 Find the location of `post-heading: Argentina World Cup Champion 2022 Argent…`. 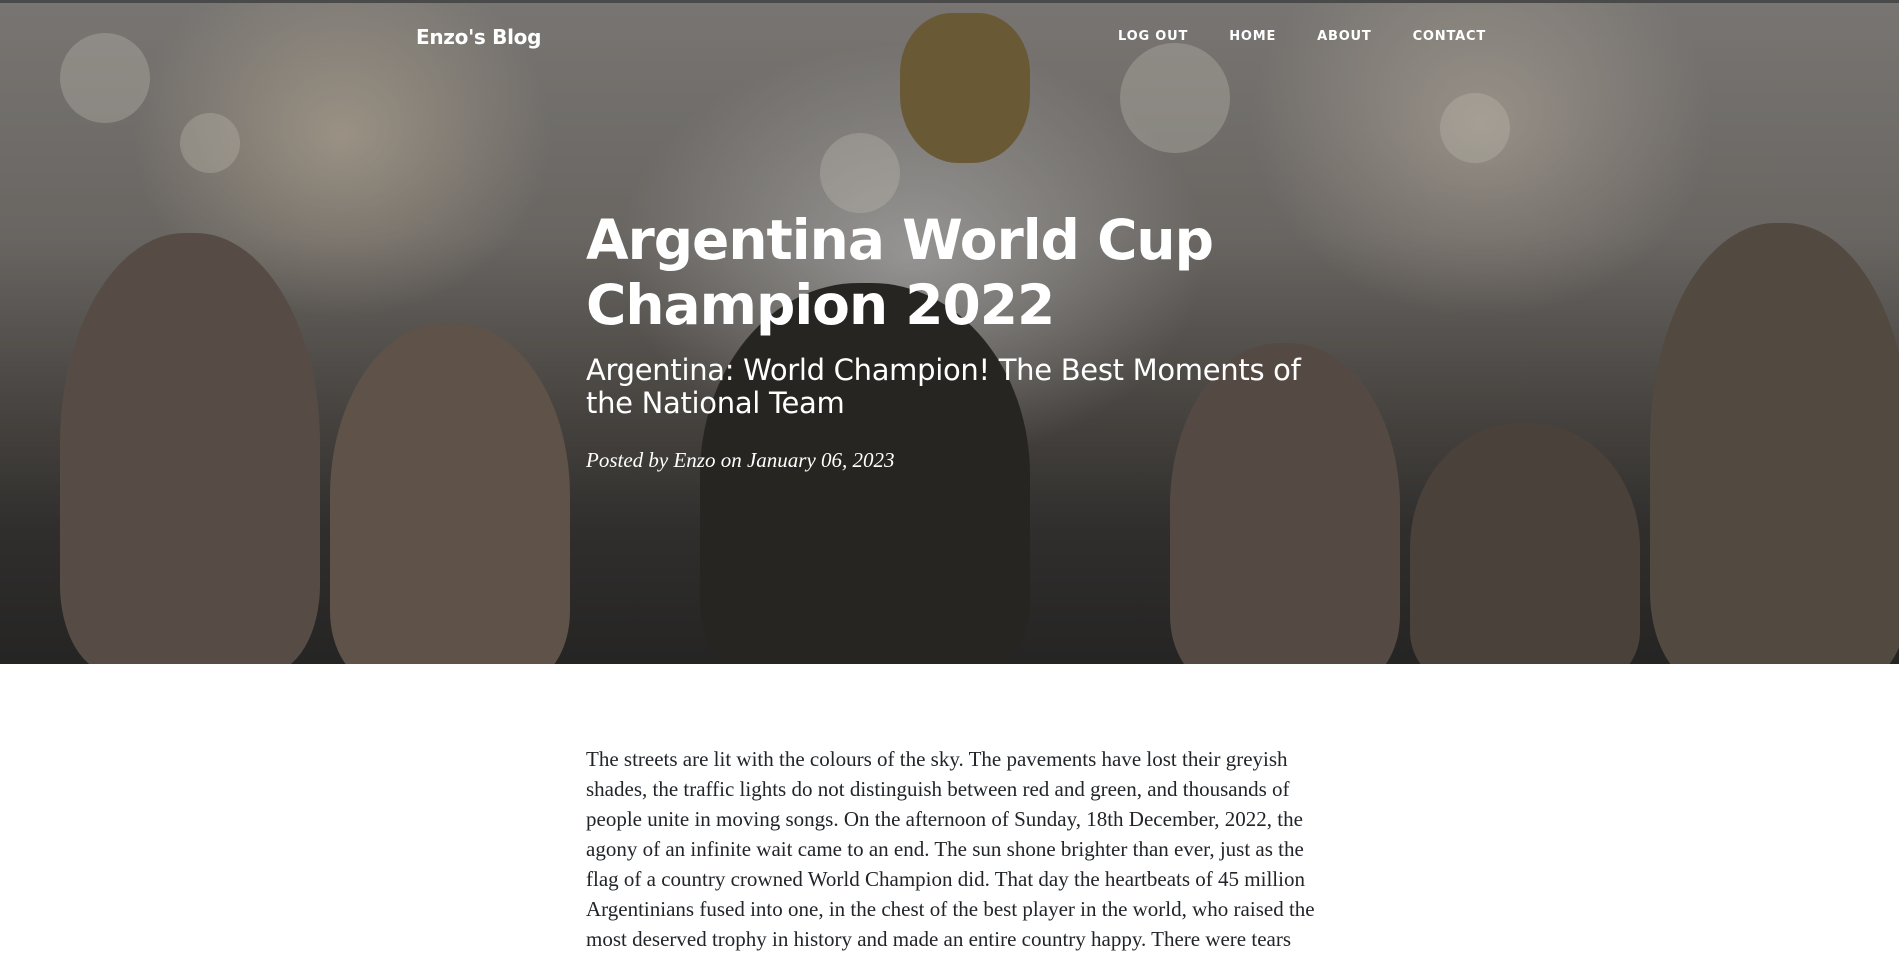

post-heading: Argentina World Cup Champion 2022 Argent… is located at coordinates (966, 340).